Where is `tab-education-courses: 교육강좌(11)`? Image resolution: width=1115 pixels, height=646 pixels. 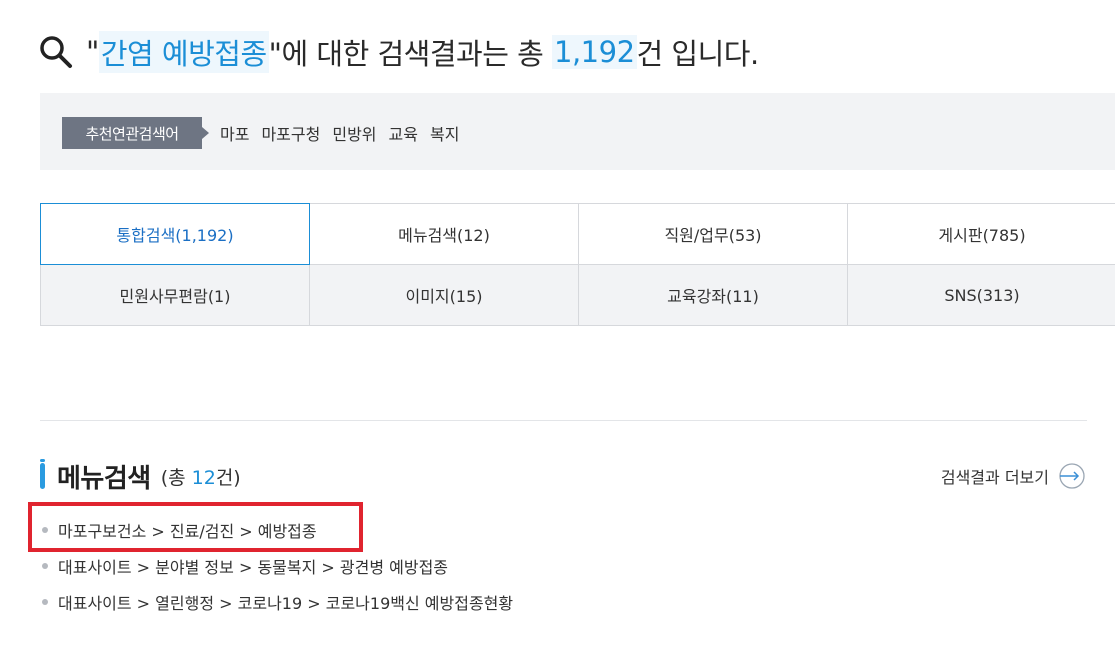 tab-education-courses: 교육강좌(11) is located at coordinates (713, 295).